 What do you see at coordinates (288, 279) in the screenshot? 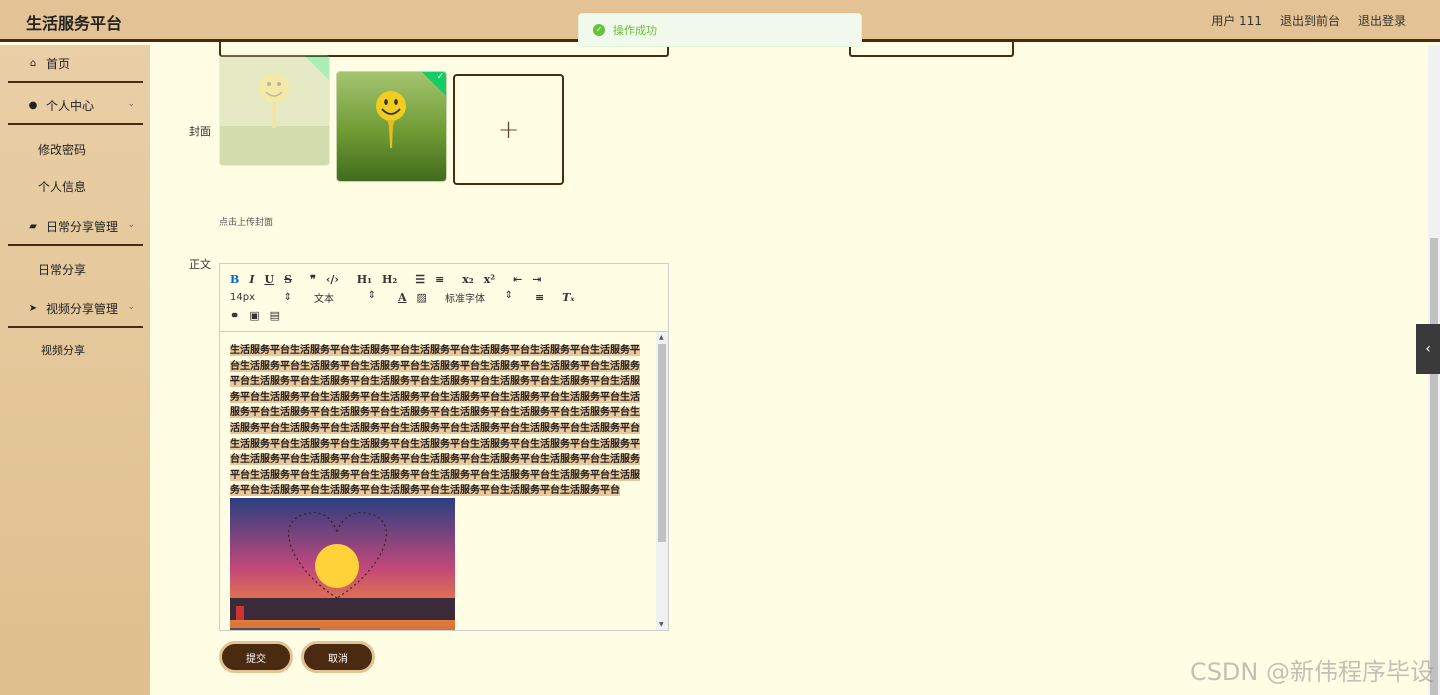
I see `strike-button: S` at bounding box center [288, 279].